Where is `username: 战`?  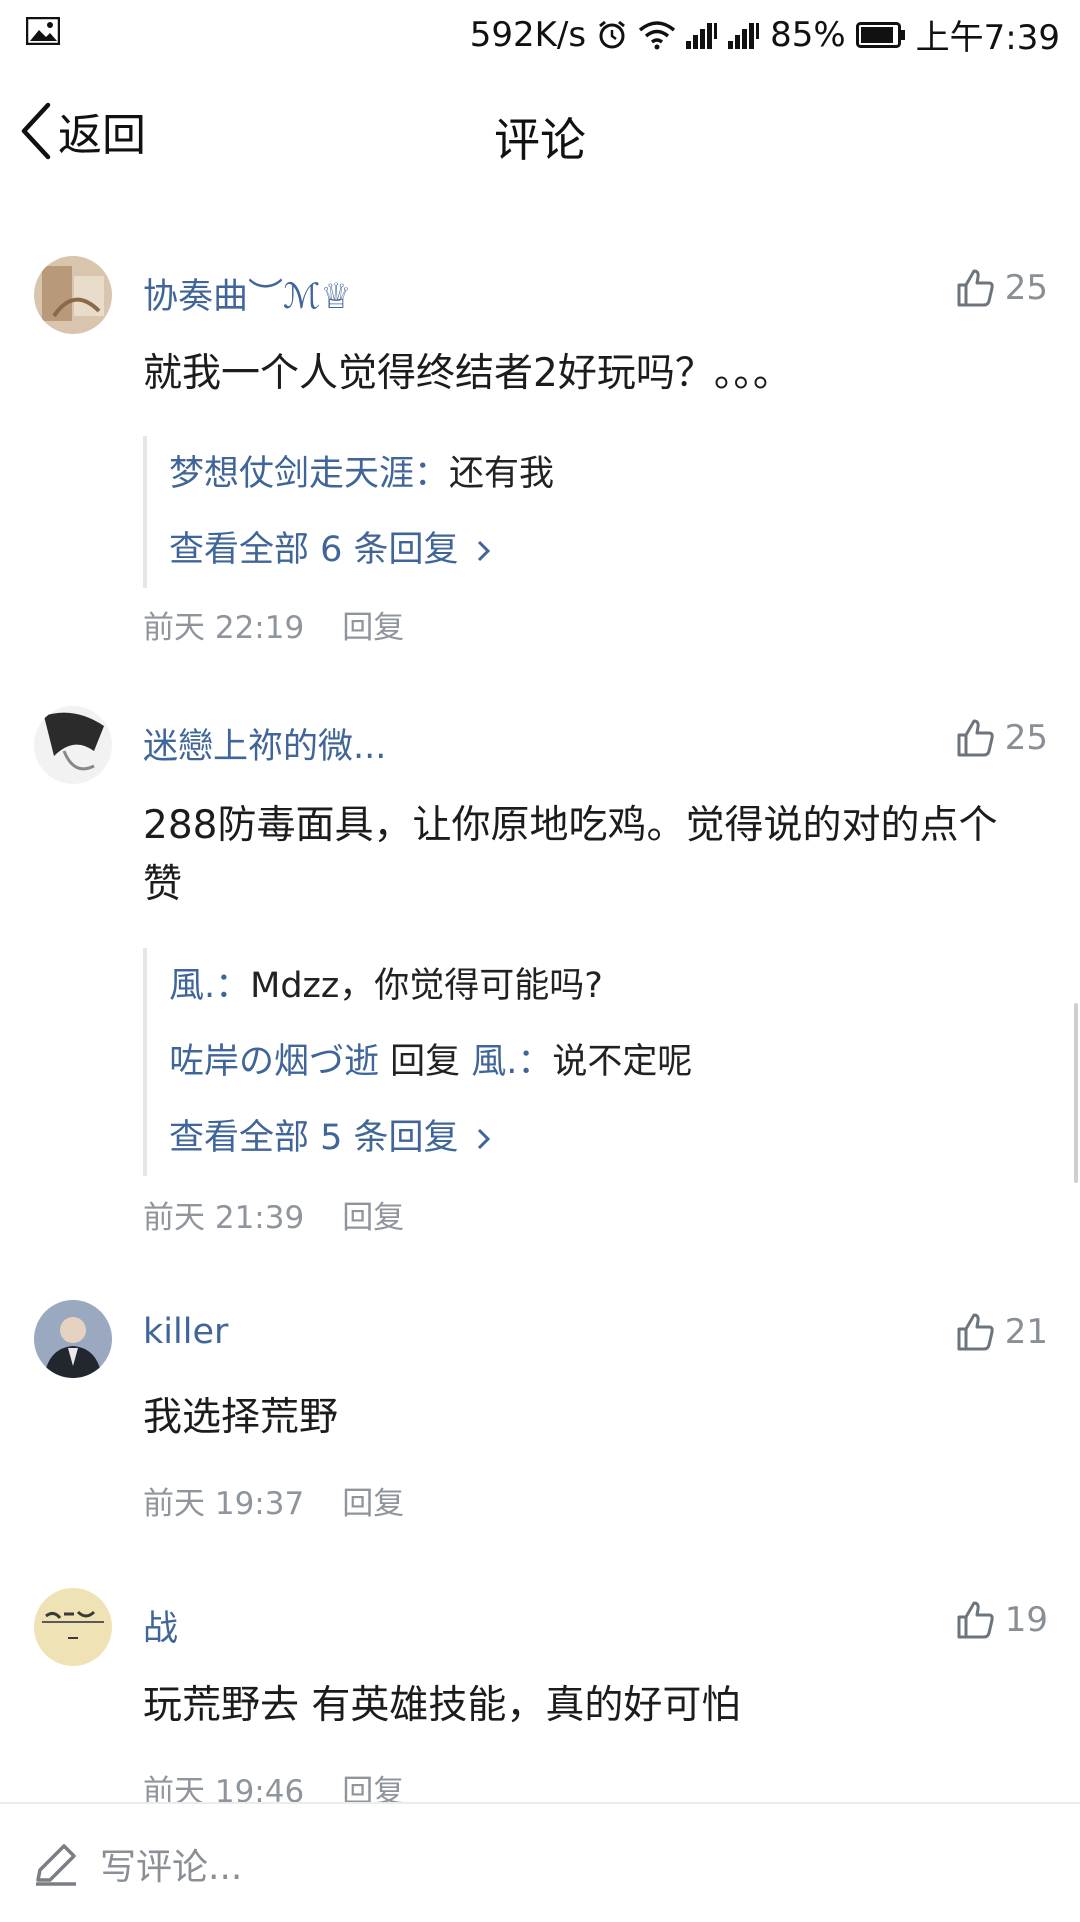 username: 战 is located at coordinates (160, 1625).